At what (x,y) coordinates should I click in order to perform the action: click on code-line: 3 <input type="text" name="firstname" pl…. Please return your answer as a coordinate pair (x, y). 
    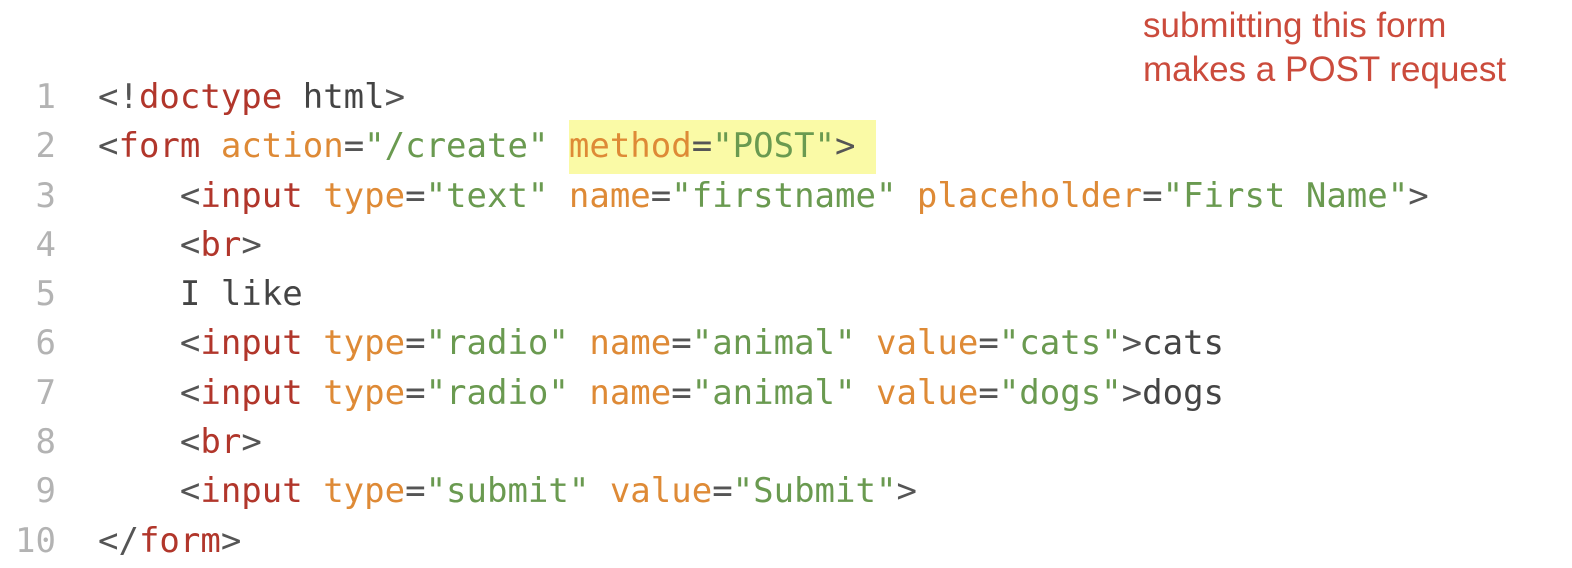
    Looking at the image, I should click on (786, 196).